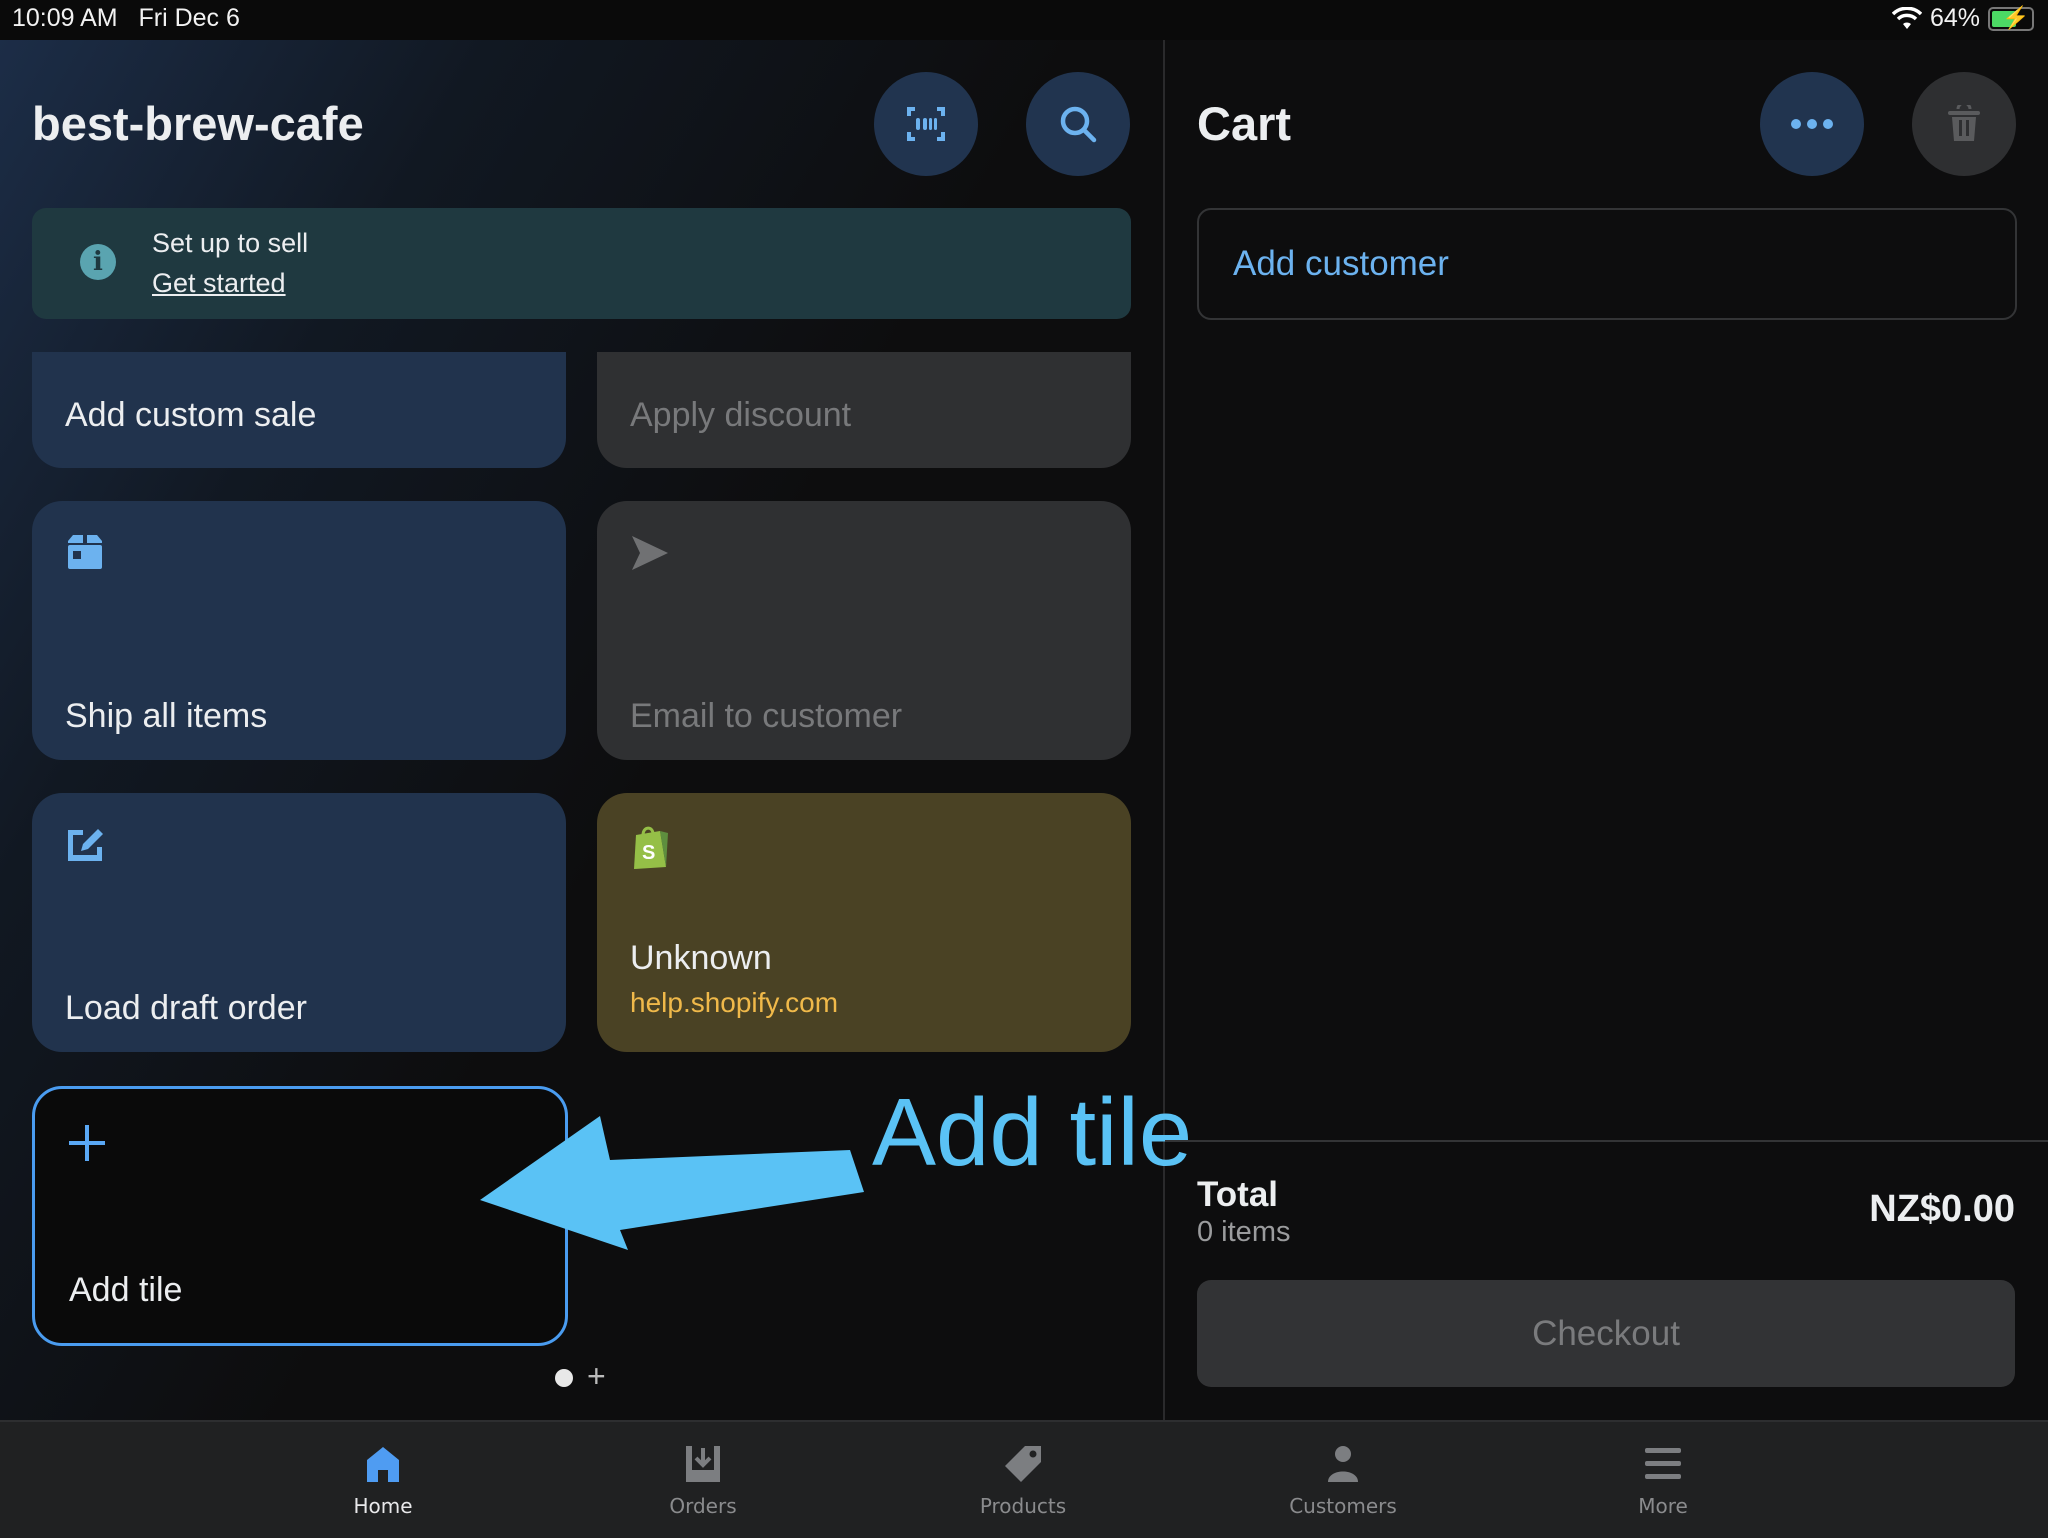  I want to click on banner-title: Set up to sell, so click(230, 243).